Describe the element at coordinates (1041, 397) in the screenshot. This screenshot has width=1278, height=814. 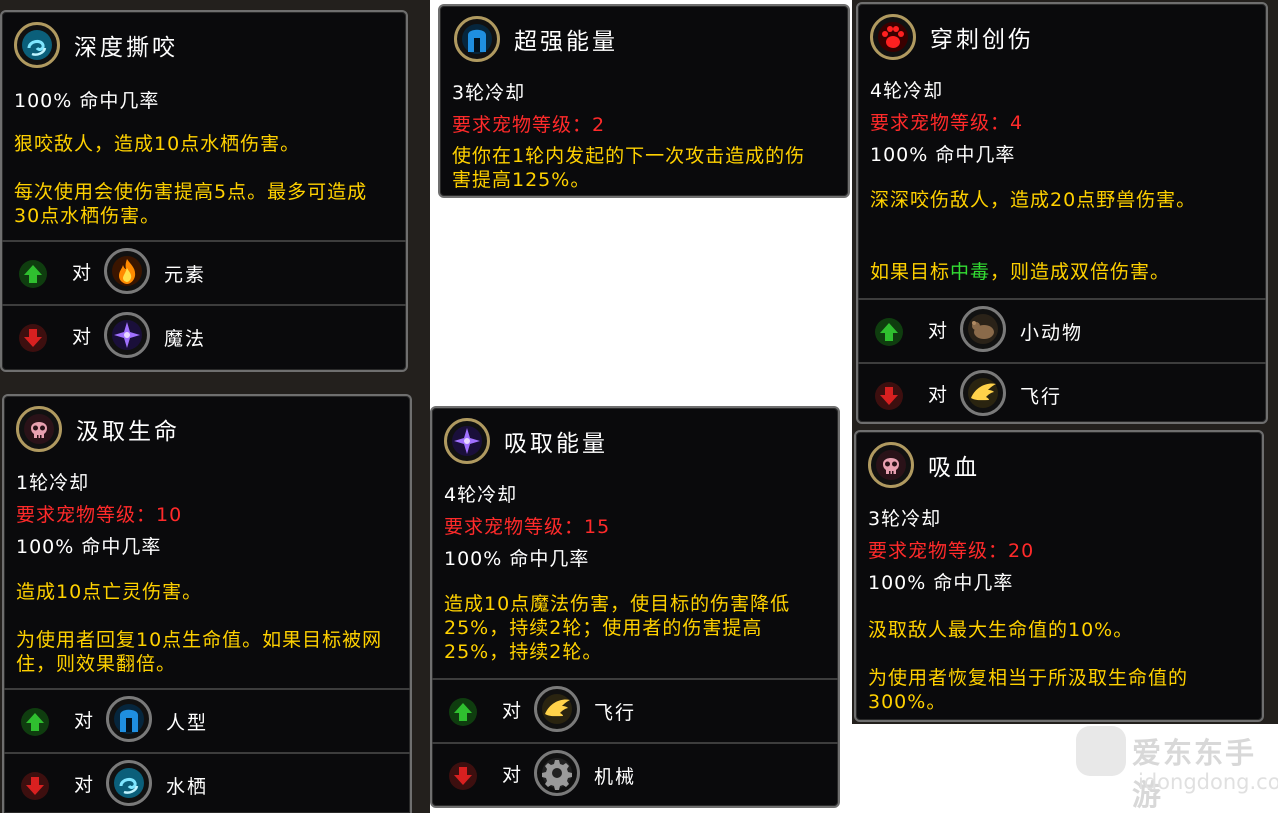
I see `weak-against-type: 飞行` at that location.